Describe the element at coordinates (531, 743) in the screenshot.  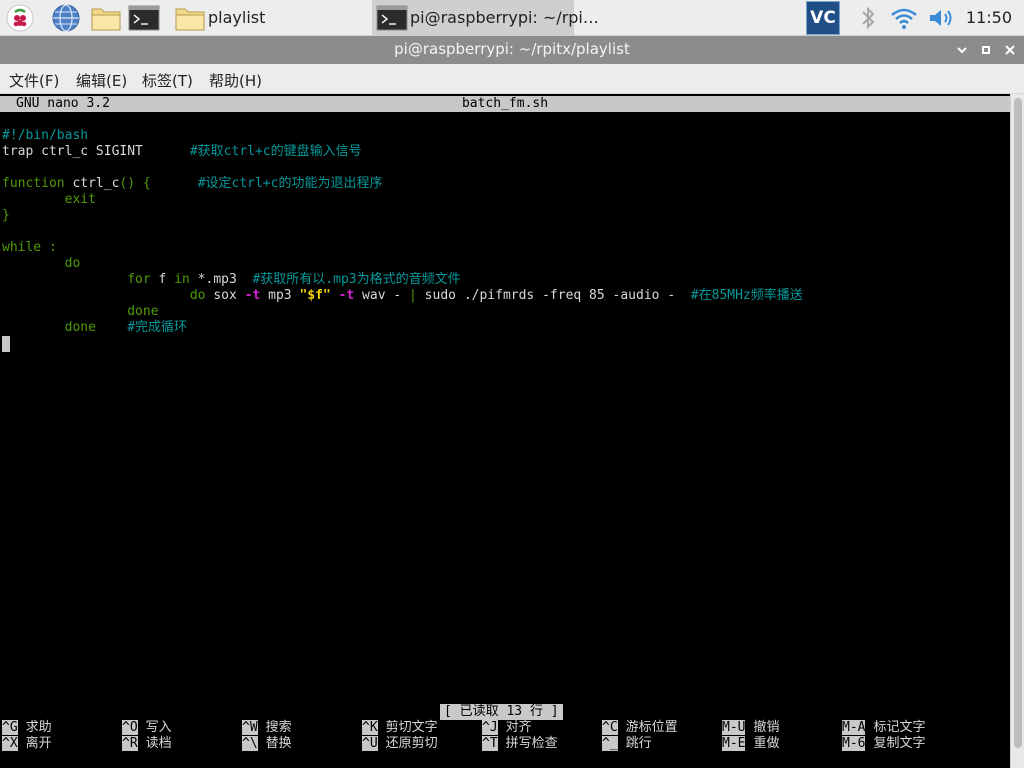
I see `shortcut-label: 拼写检查` at that location.